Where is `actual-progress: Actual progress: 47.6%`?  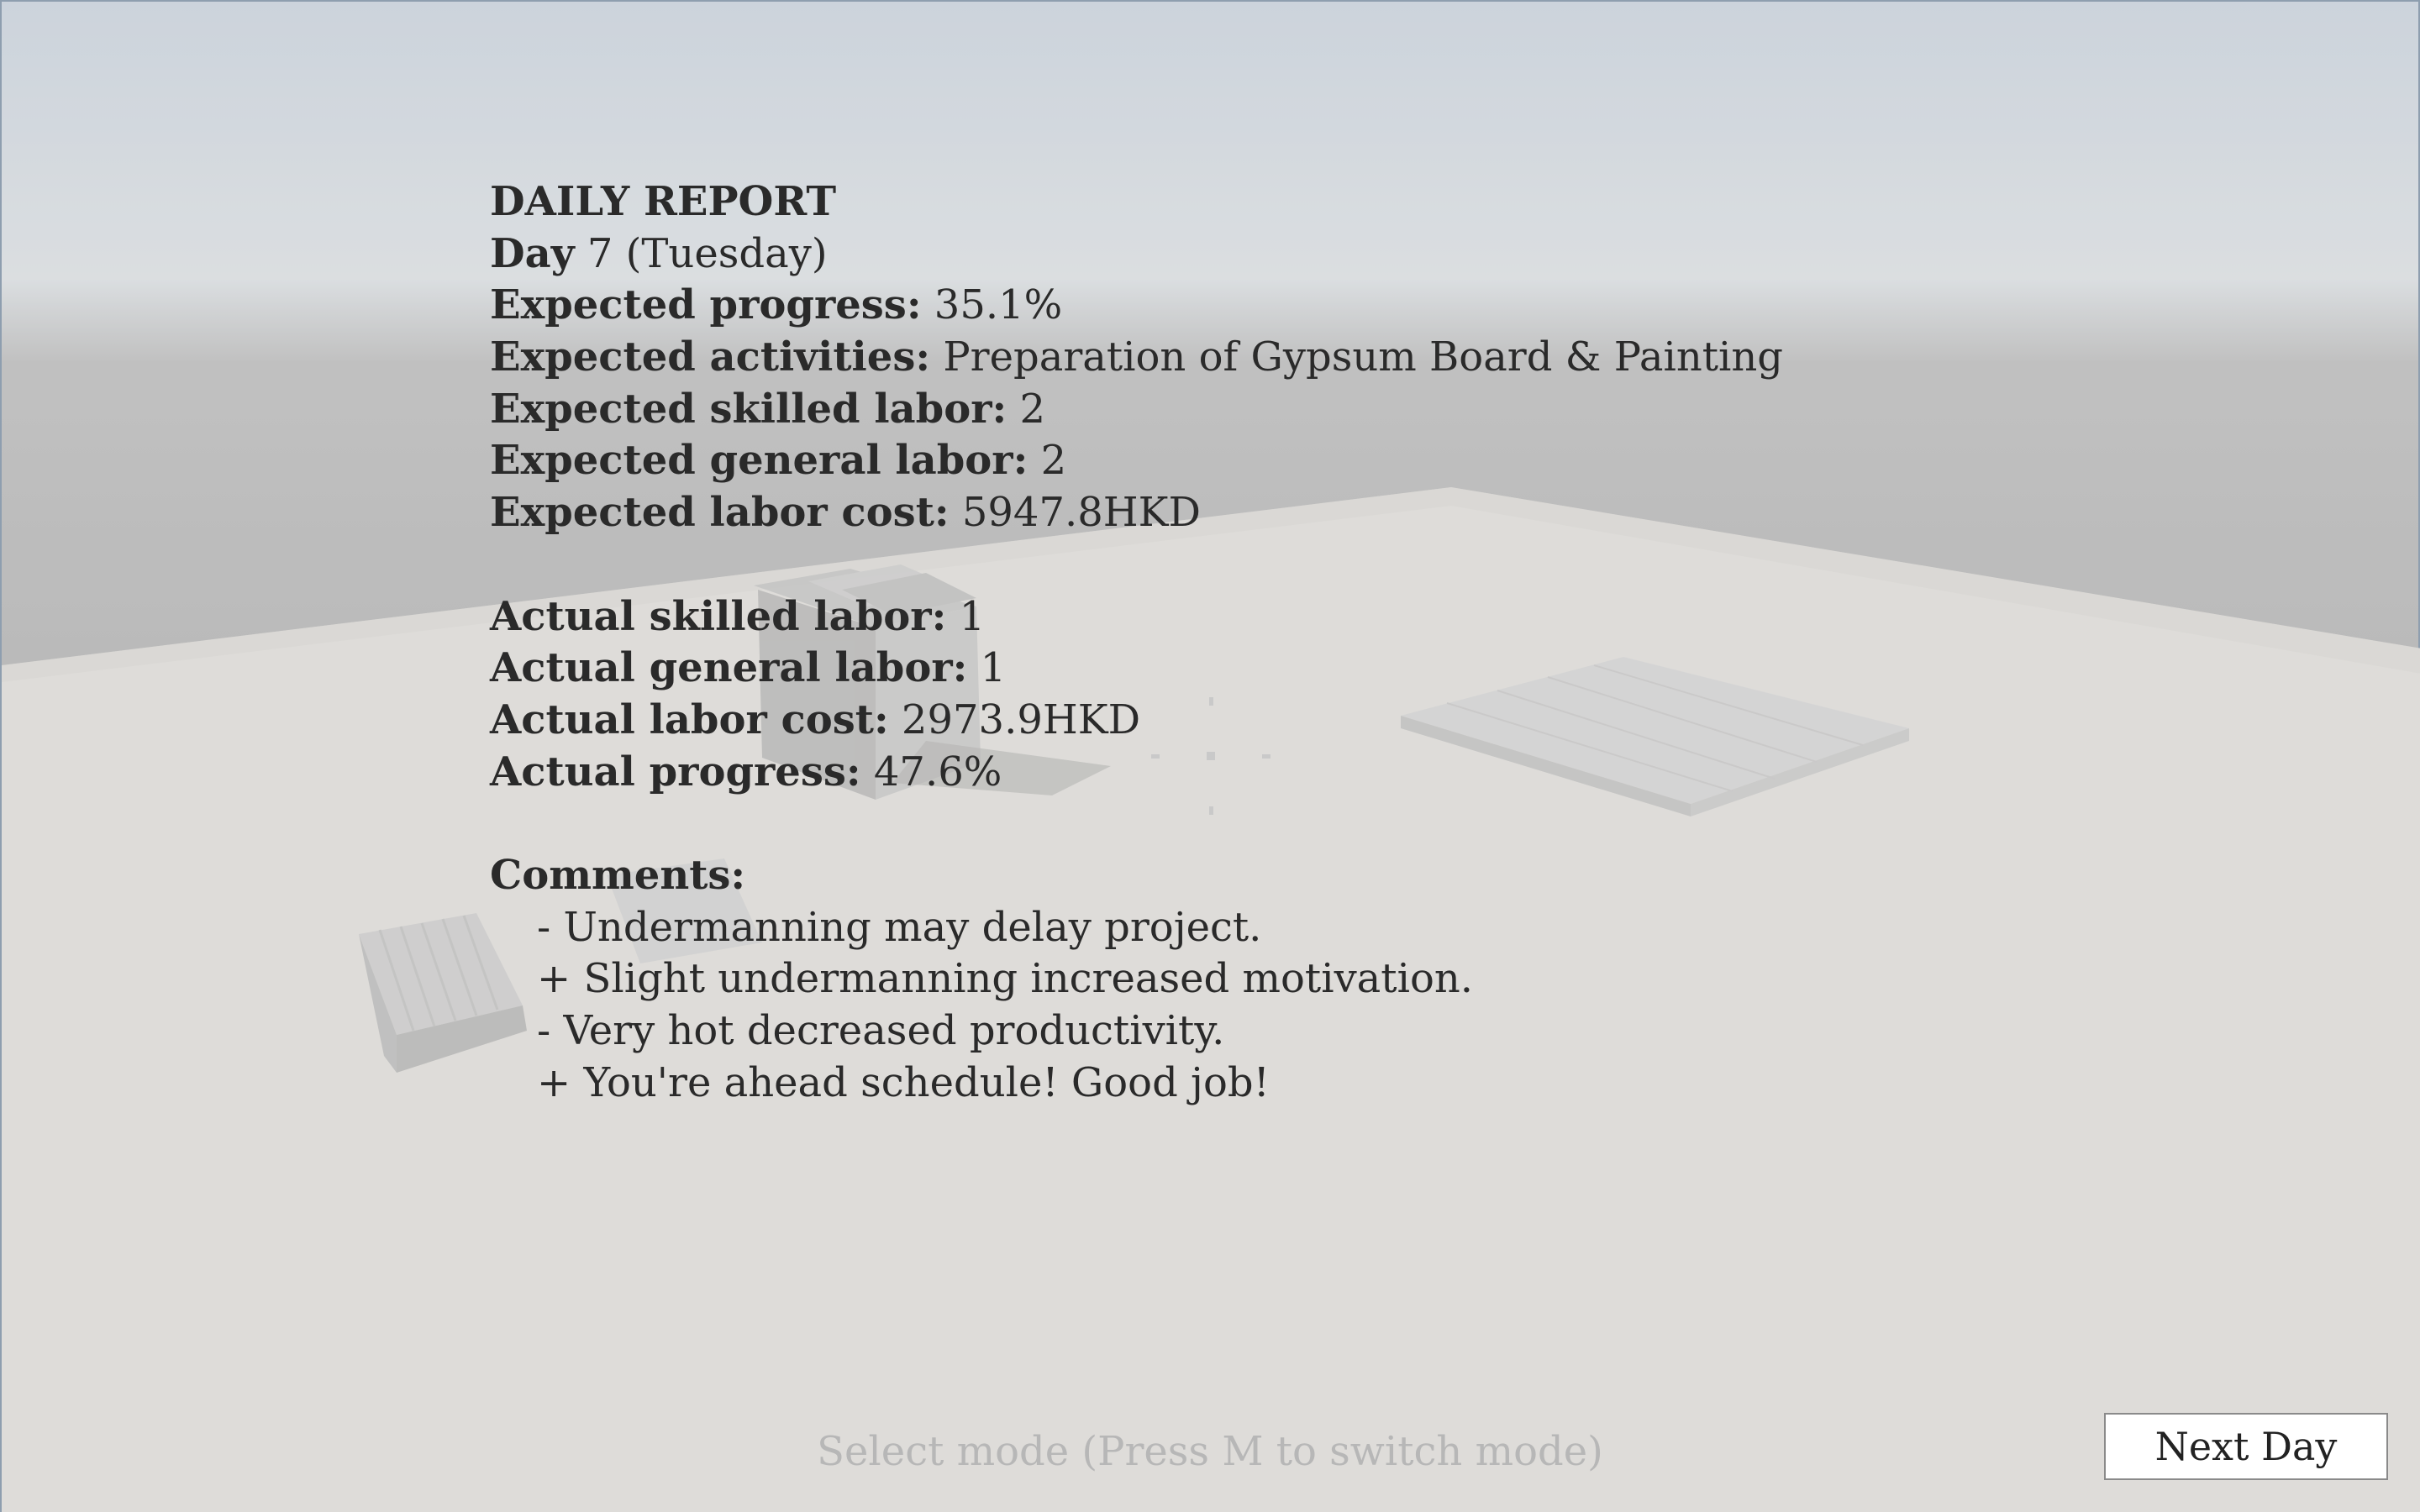 actual-progress: Actual progress: 47.6% is located at coordinates (746, 771).